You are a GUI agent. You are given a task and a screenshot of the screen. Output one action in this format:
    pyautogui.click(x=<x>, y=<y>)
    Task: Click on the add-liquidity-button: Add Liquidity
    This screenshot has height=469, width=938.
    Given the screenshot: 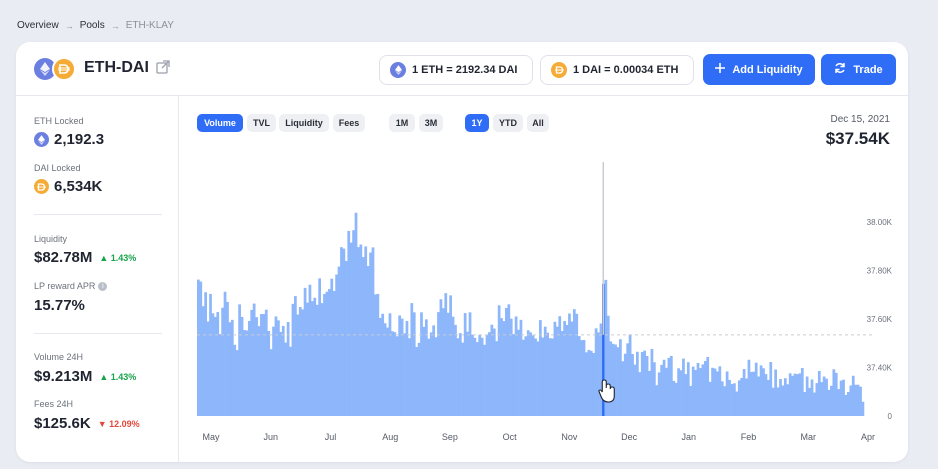 What is the action you would take?
    pyautogui.click(x=759, y=69)
    